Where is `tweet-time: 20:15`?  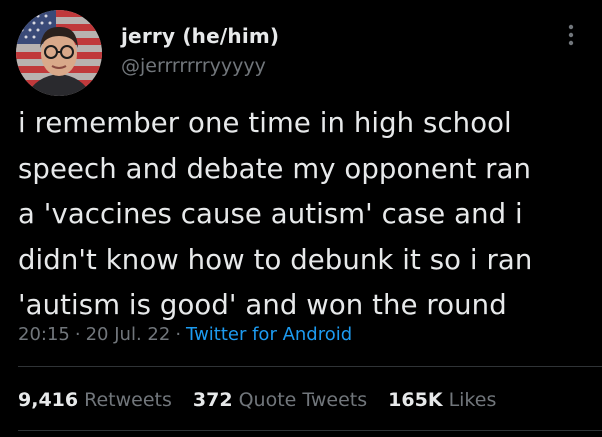
tweet-time: 20:15 is located at coordinates (44, 334).